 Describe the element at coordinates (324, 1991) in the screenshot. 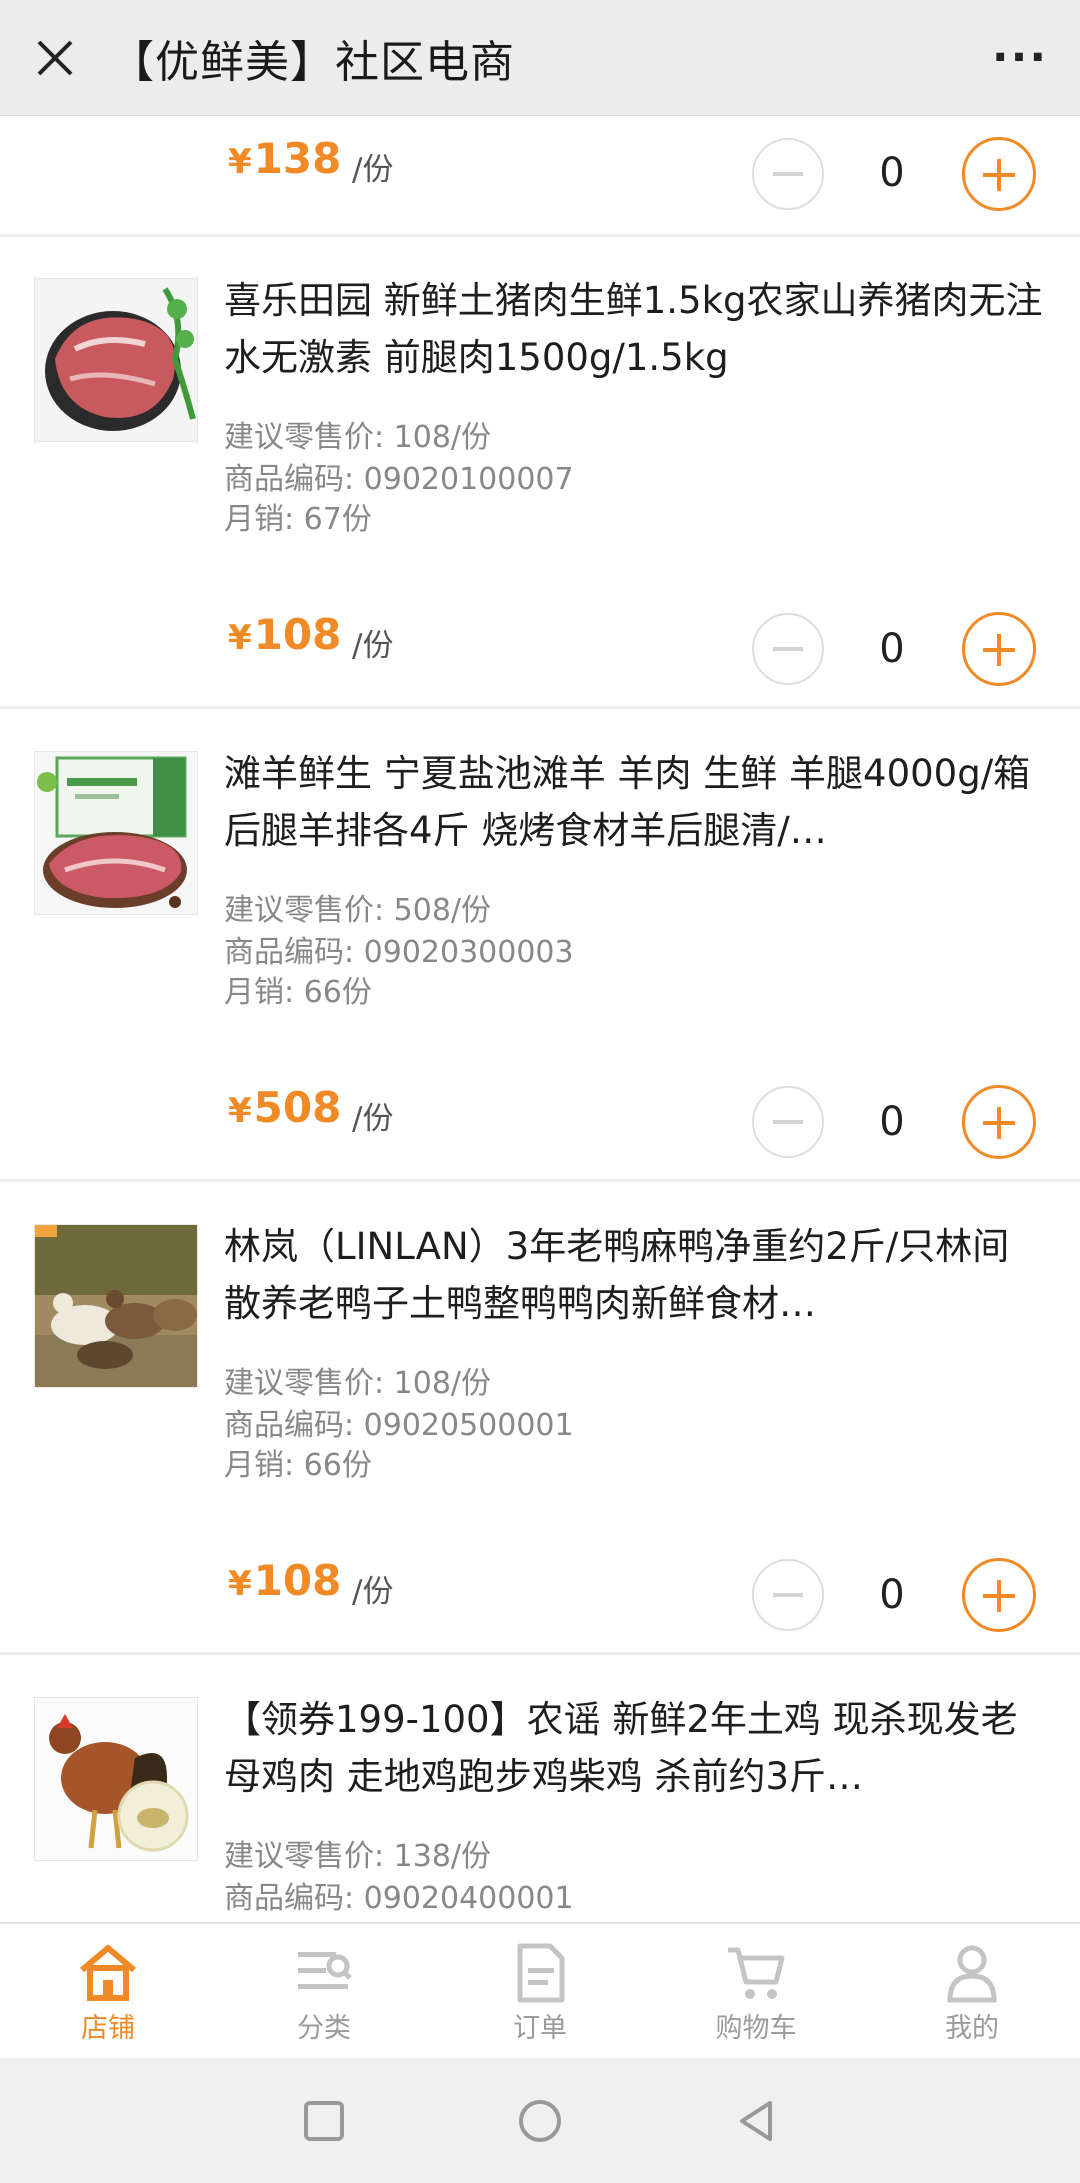

I see `tab-category: 分类` at that location.